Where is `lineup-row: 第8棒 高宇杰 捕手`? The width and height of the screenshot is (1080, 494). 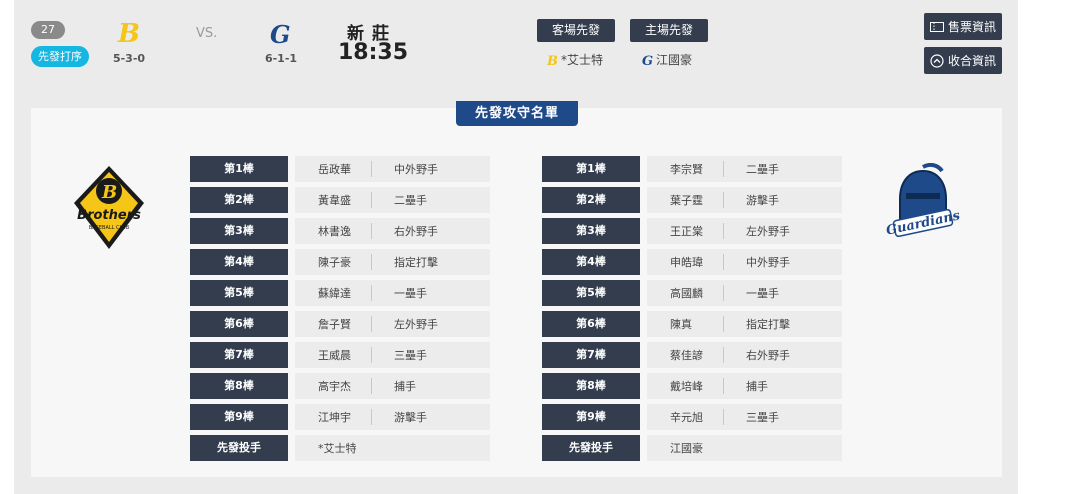 lineup-row: 第8棒 高宇杰 捕手 is located at coordinates (340, 386).